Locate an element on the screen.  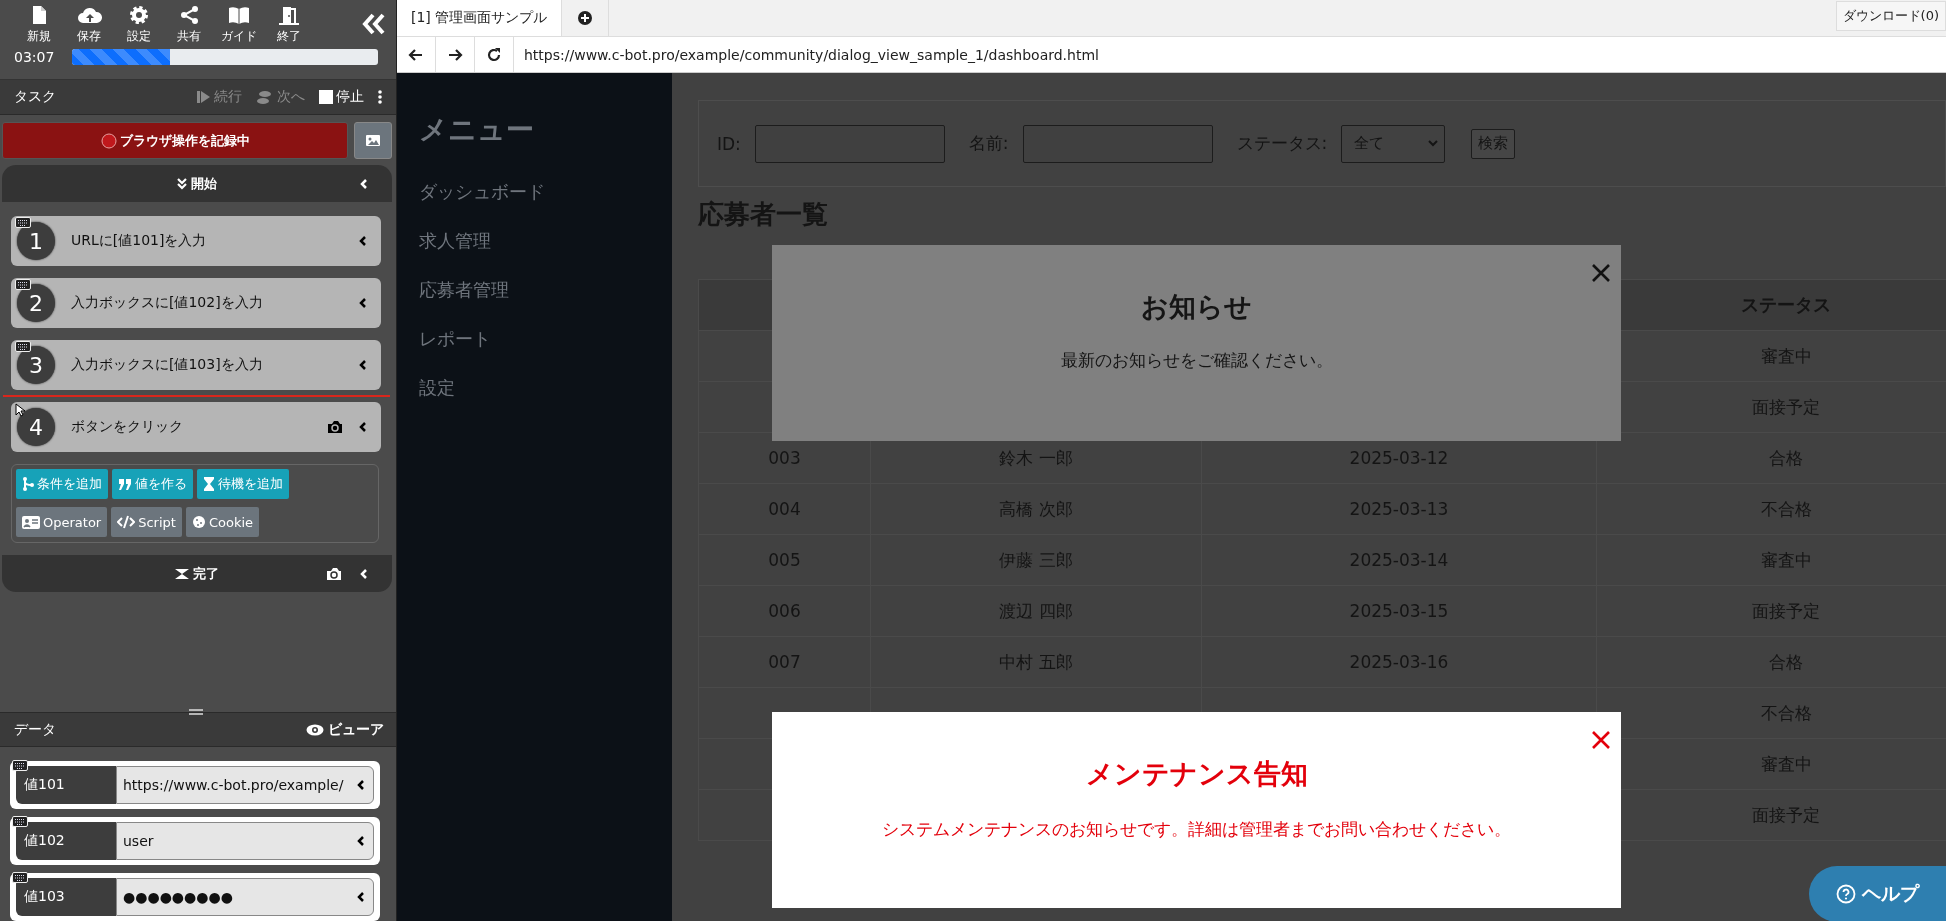
reload-icon is located at coordinates (494, 54).